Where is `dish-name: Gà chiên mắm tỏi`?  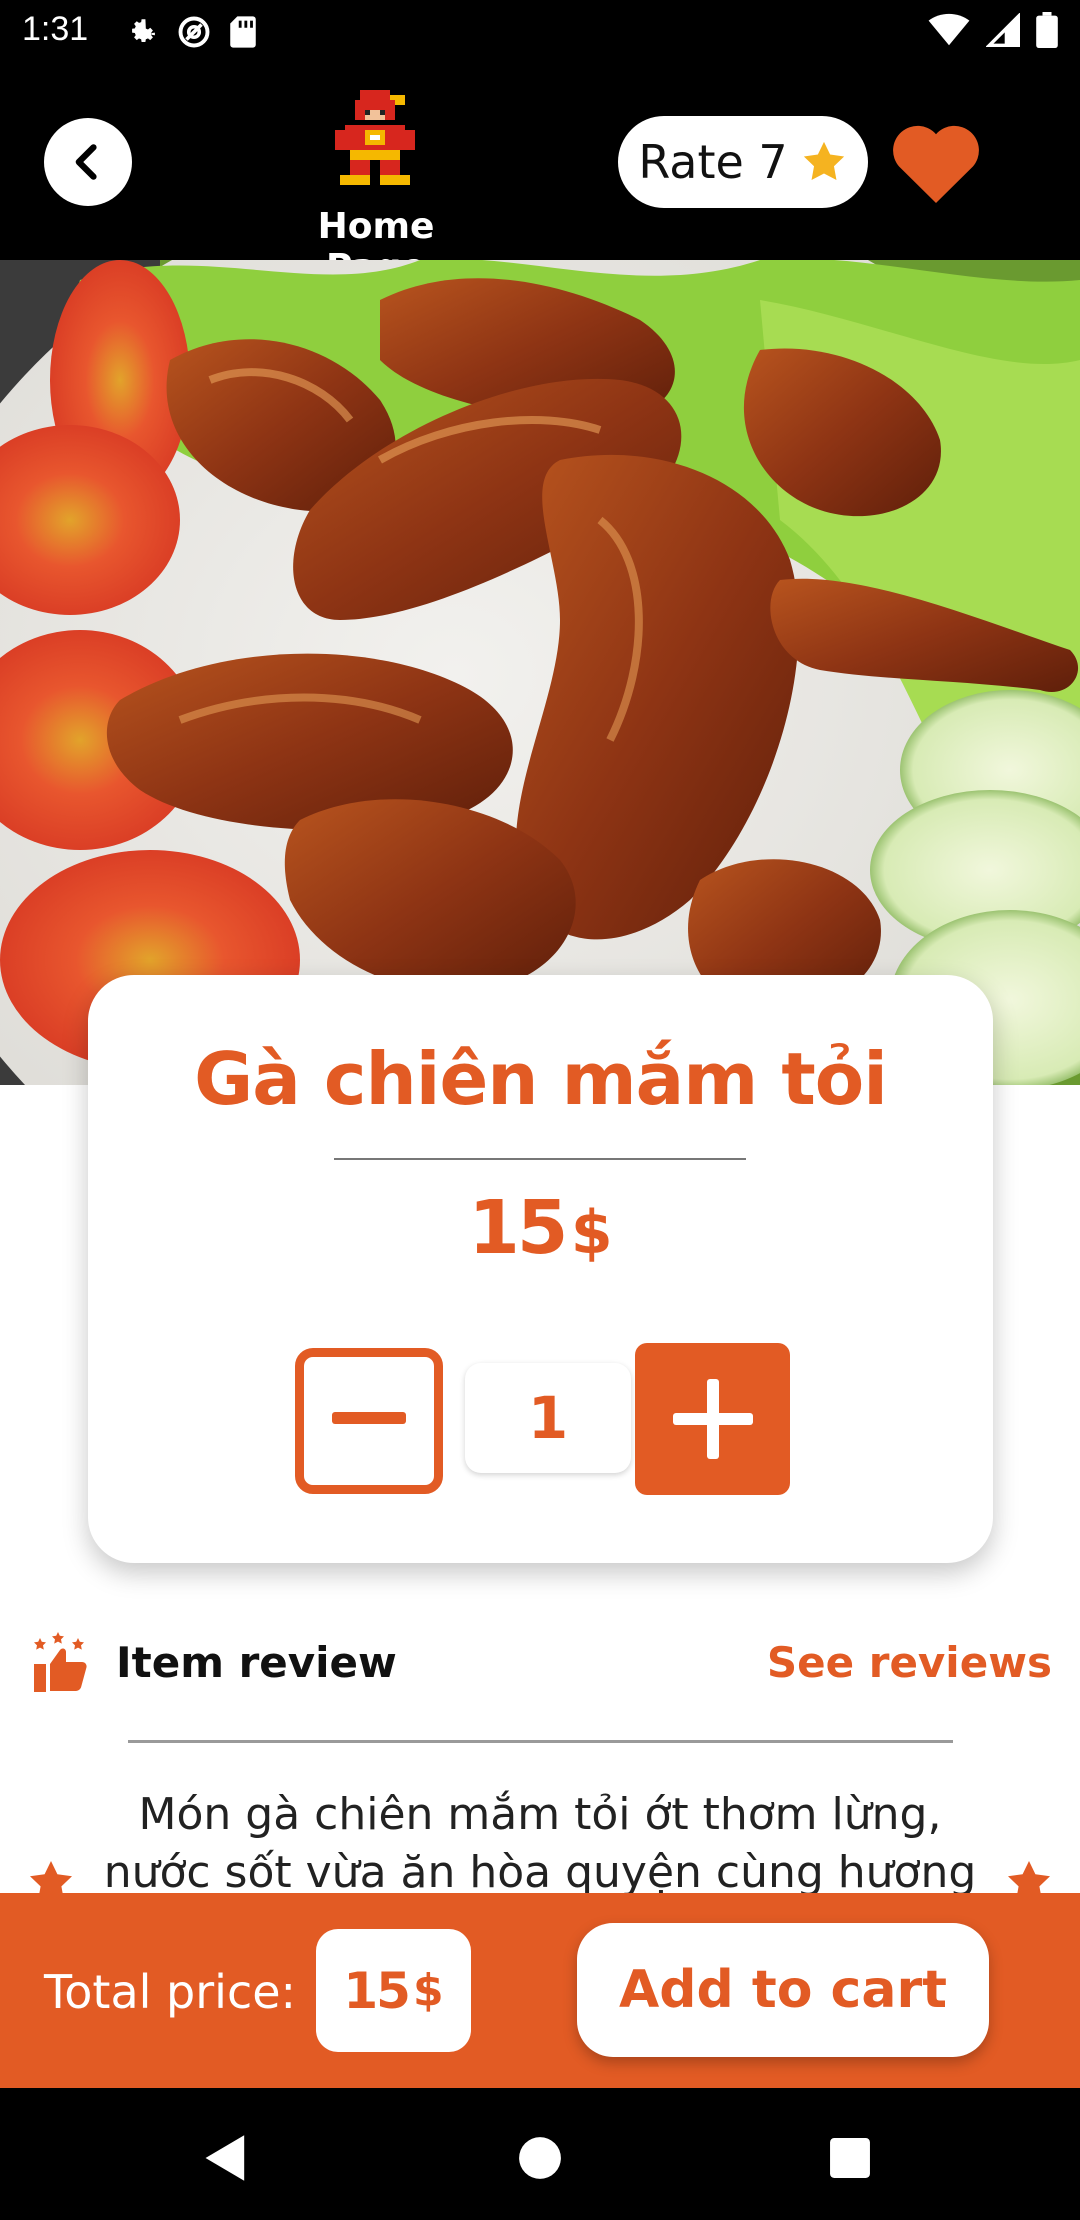 dish-name: Gà chiên mắm tỏi is located at coordinates (541, 1079).